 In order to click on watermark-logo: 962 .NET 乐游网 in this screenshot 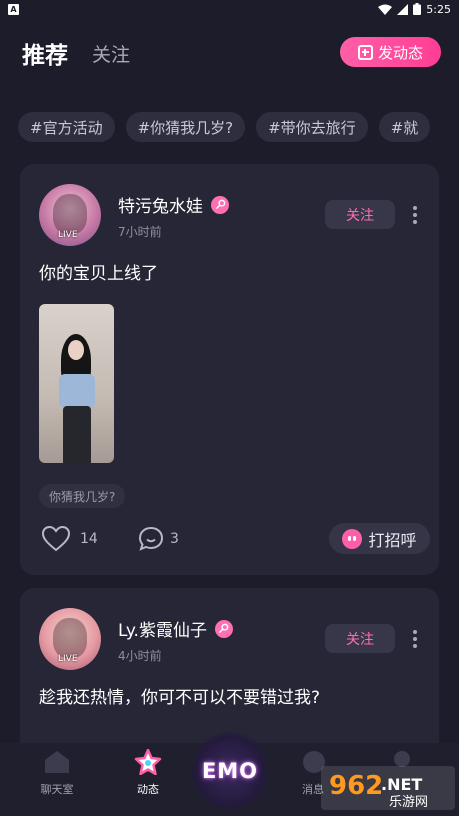, I will do `click(388, 788)`.